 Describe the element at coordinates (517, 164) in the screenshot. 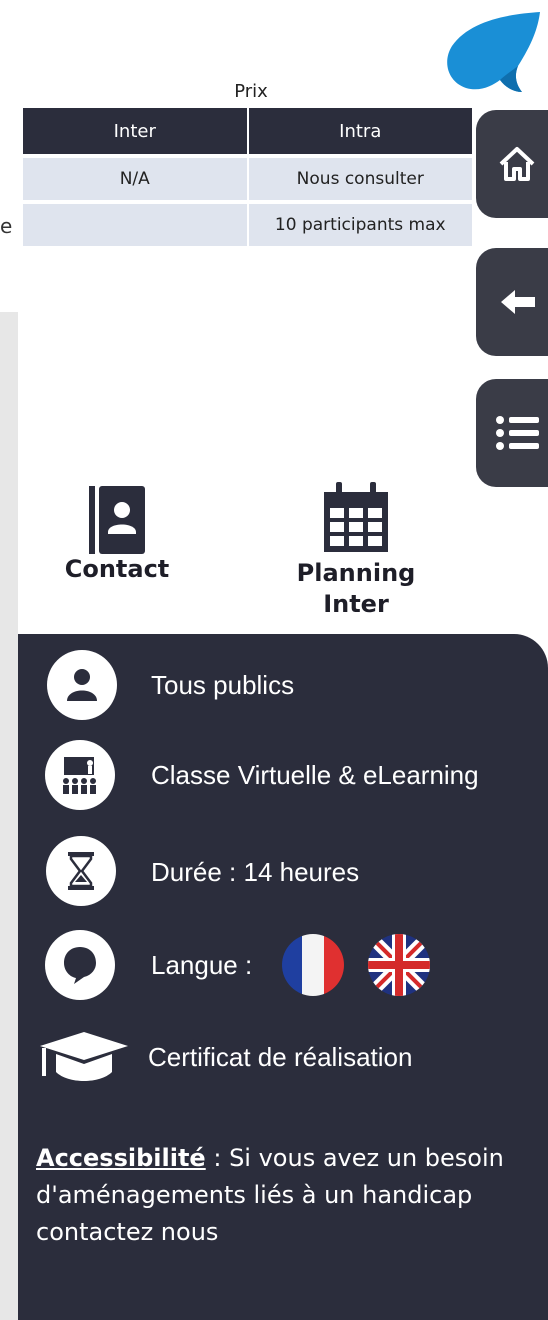

I see `home-icon` at that location.